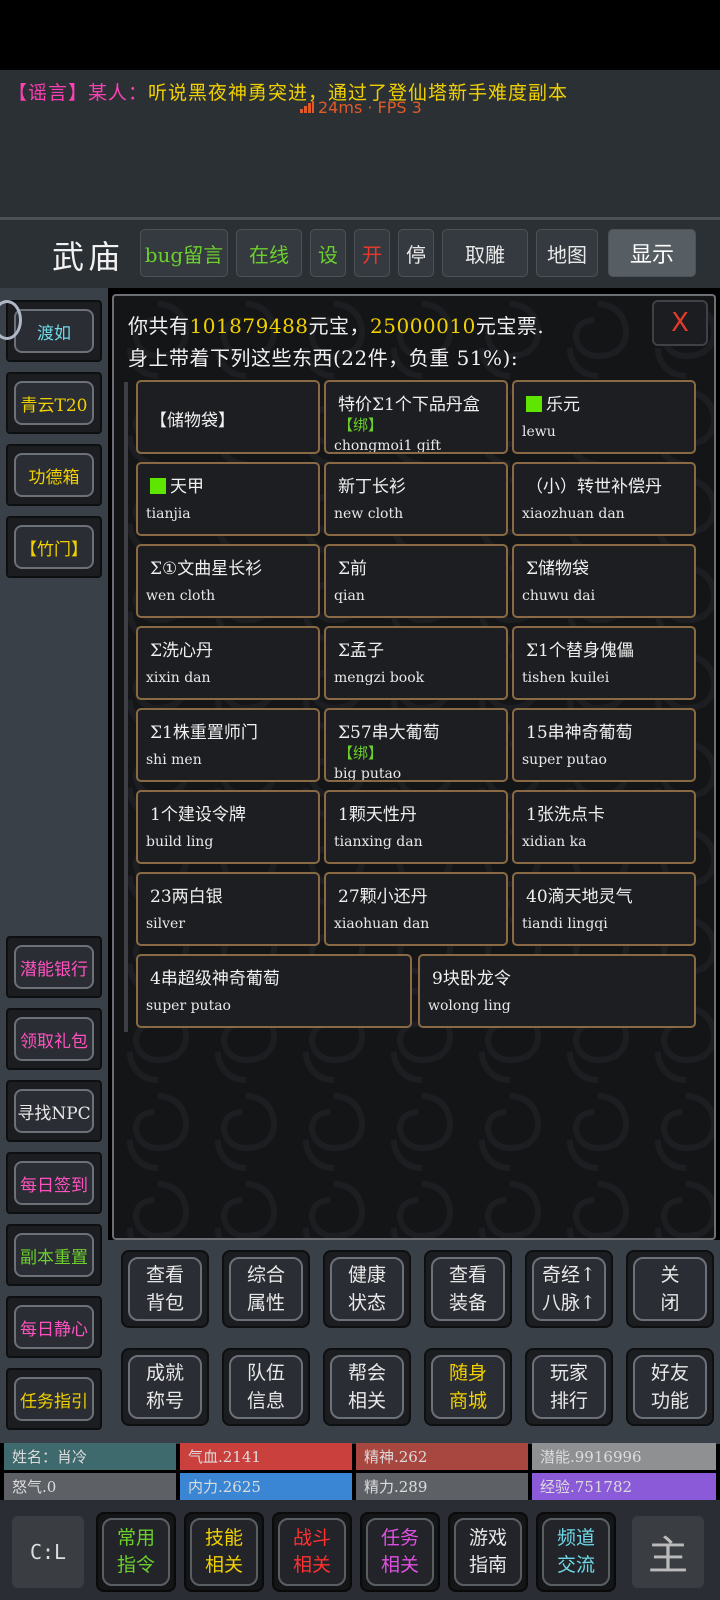 The image size is (720, 1600). What do you see at coordinates (164, 1303) in the screenshot?
I see `button-label: 背包` at bounding box center [164, 1303].